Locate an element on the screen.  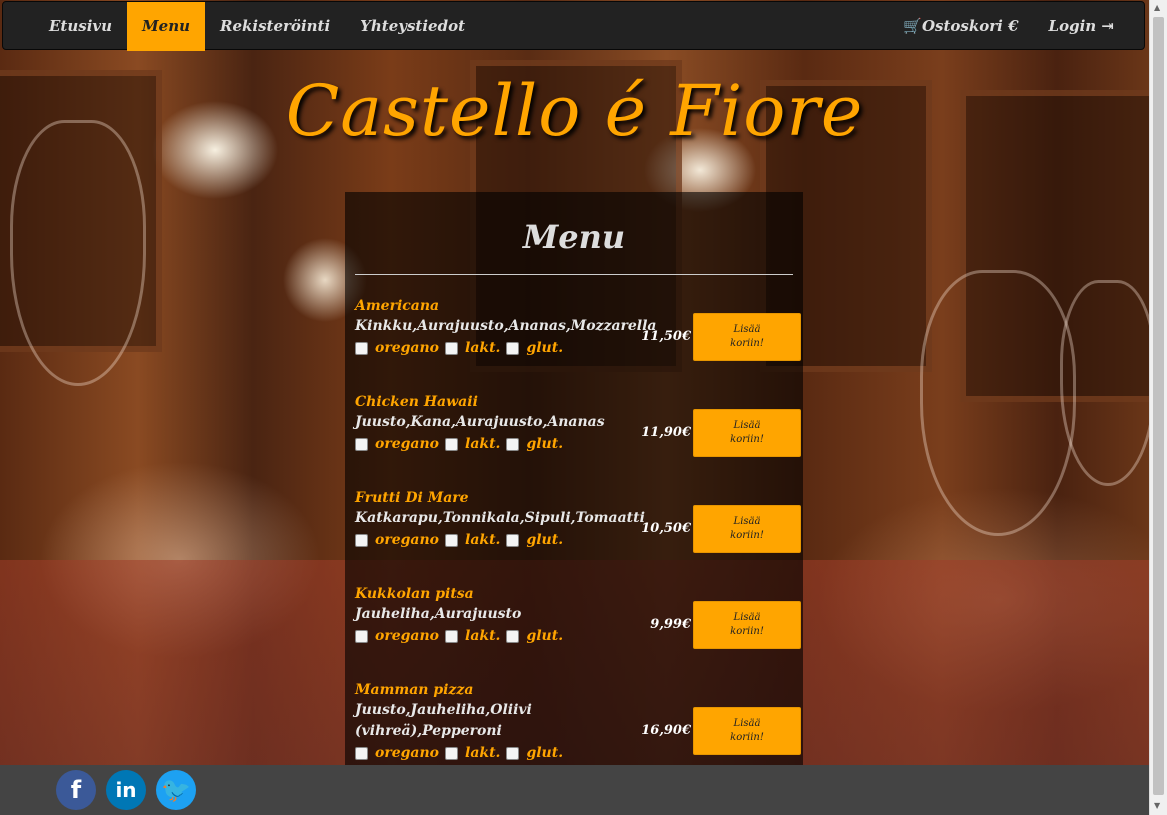
footer: f in 🐦 is located at coordinates (574, 790).